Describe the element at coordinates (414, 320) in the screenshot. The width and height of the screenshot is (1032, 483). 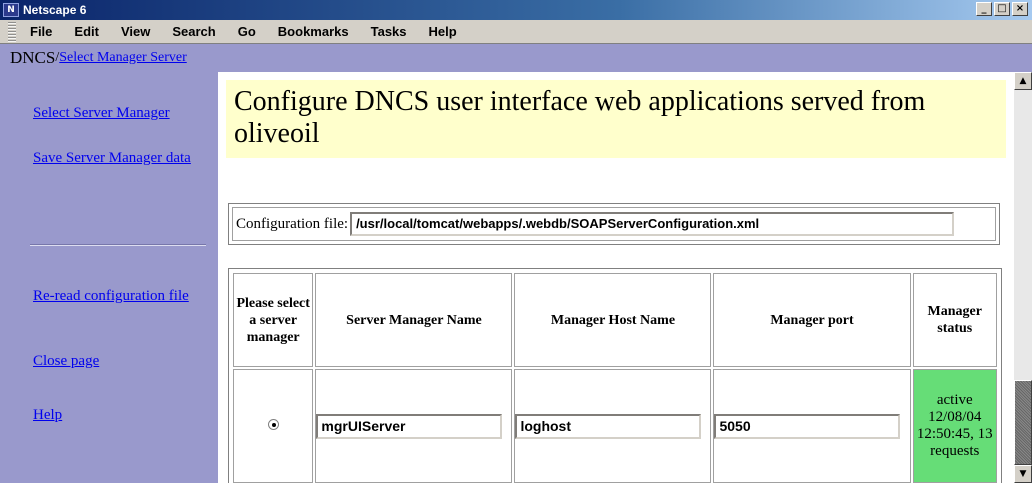
I see `header-manager-name: Server Manager Name` at that location.